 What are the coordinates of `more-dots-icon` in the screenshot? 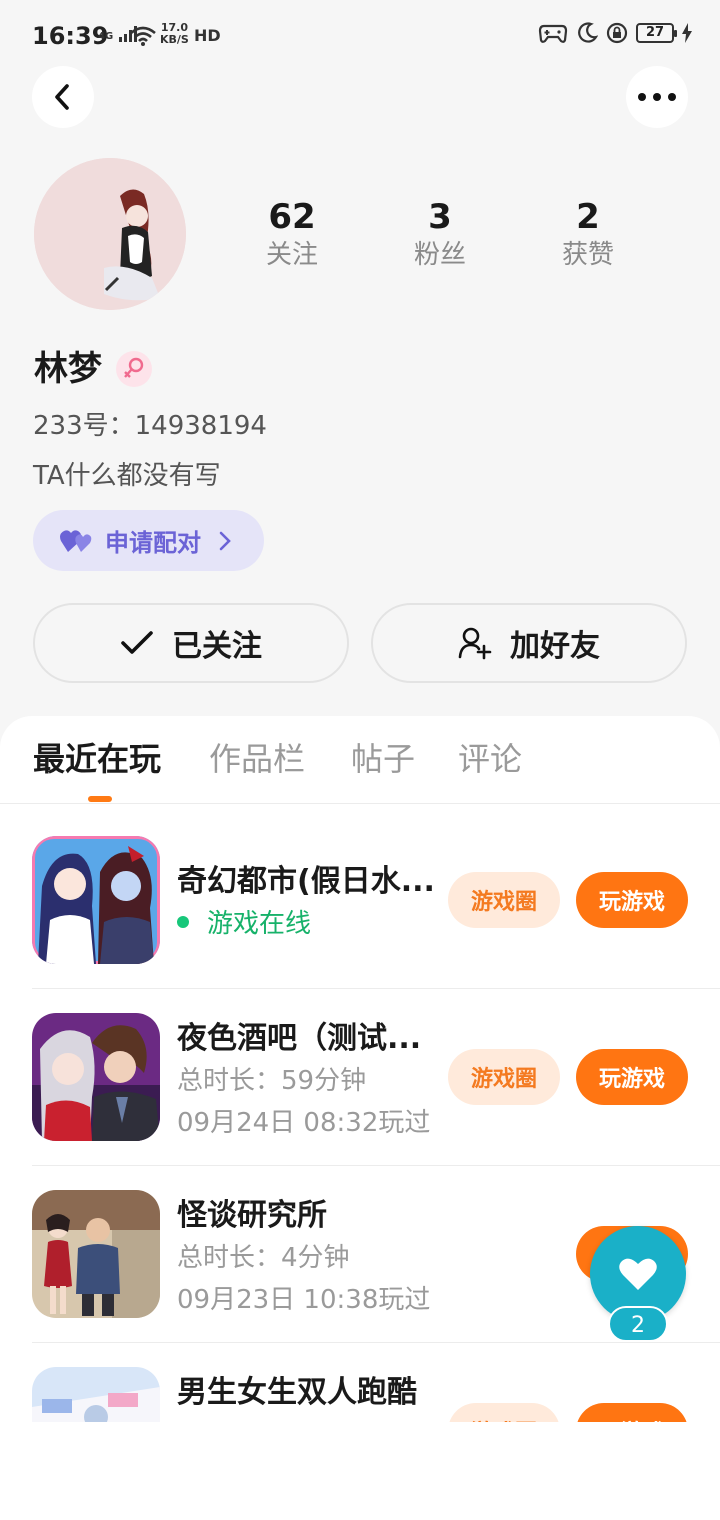 It's located at (657, 97).